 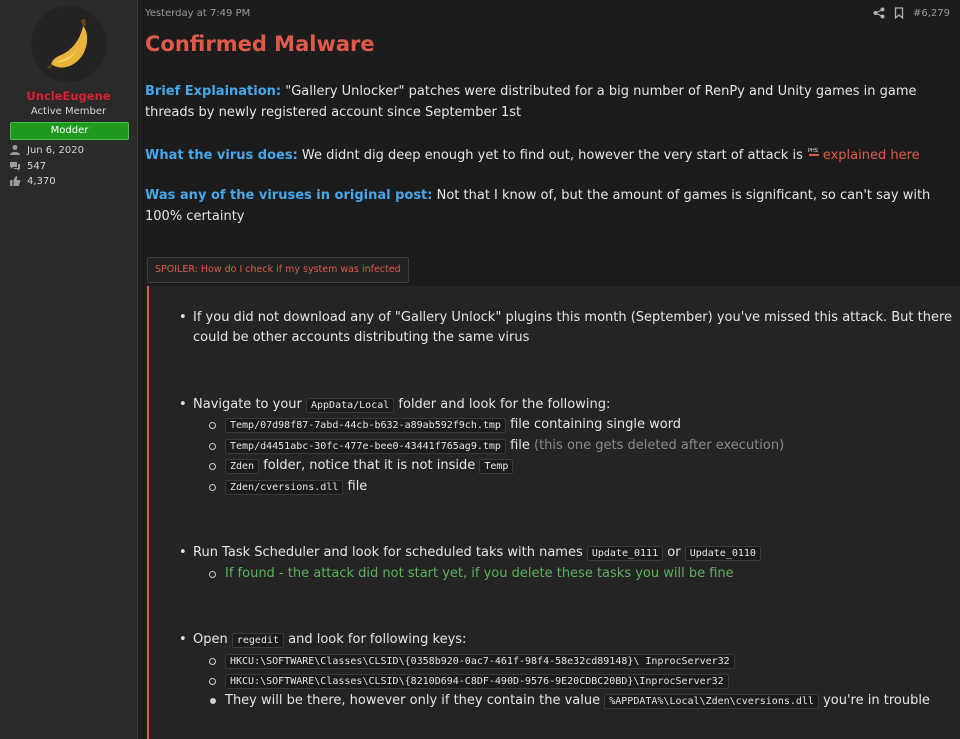 I want to click on user-title: Active Member, so click(x=68, y=111).